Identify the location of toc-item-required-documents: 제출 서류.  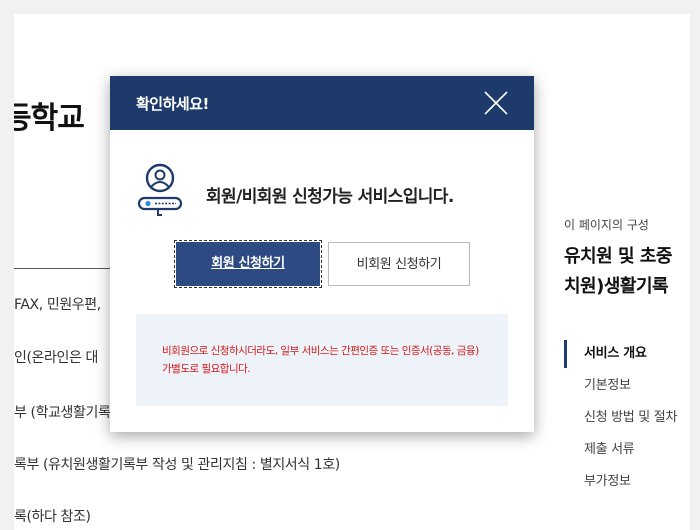
(626, 450).